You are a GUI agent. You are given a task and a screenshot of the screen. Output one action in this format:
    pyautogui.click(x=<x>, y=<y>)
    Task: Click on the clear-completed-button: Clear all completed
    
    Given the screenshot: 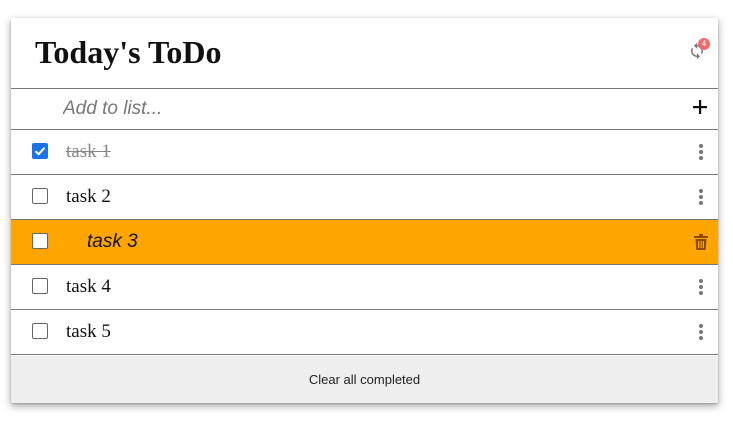 What is the action you would take?
    pyautogui.click(x=364, y=379)
    